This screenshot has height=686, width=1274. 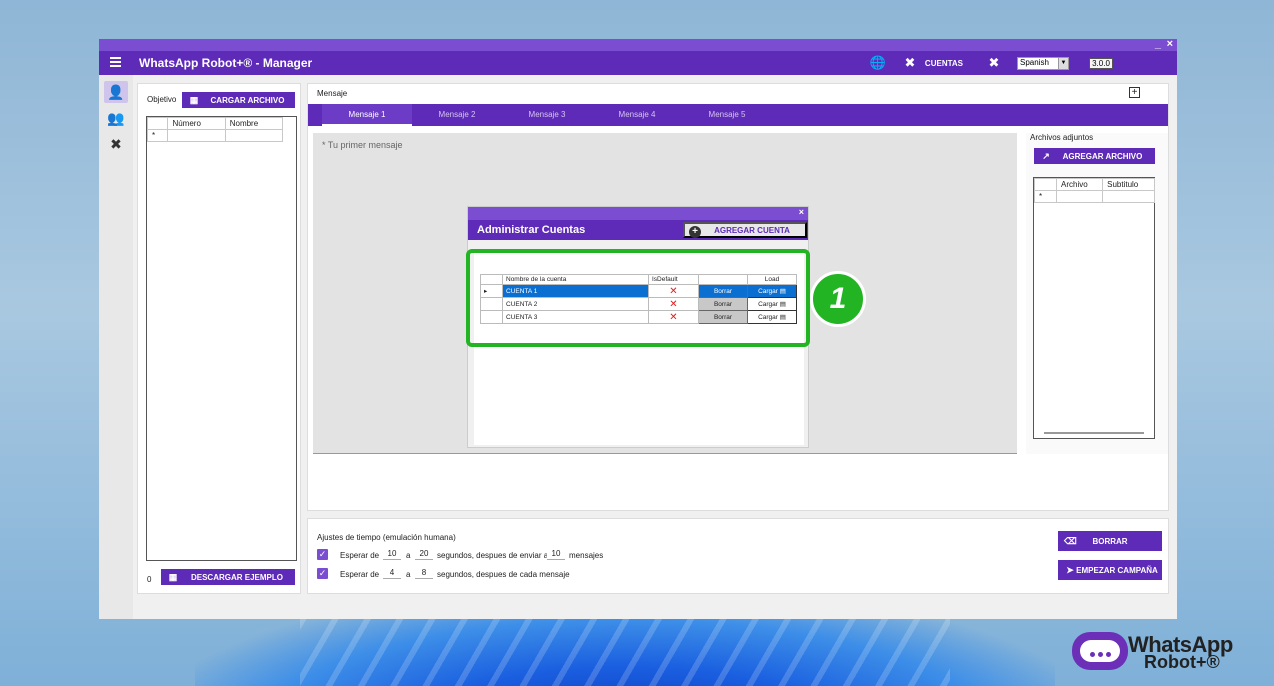 I want to click on user-icon: 👤, so click(x=116, y=92).